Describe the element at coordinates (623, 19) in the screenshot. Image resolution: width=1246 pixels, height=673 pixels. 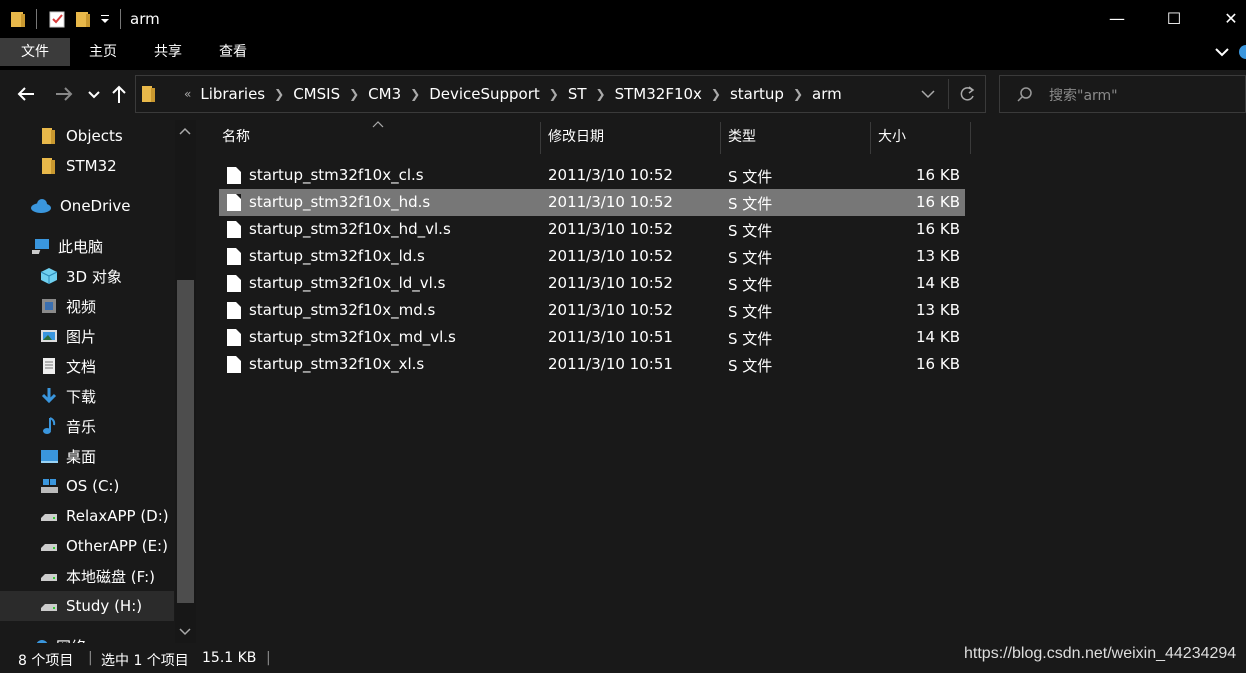
I see `title-bar: arm — ☐ ✕` at that location.